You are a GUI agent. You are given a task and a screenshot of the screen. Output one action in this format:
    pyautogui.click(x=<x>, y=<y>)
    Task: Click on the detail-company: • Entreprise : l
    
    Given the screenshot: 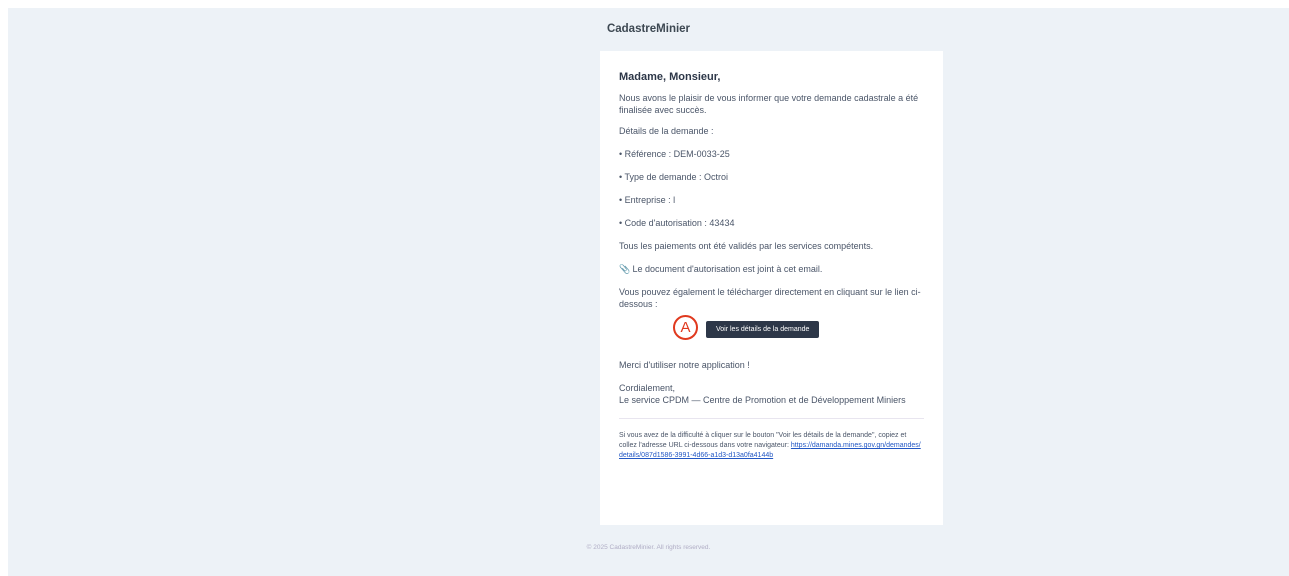 What is the action you would take?
    pyautogui.click(x=647, y=200)
    